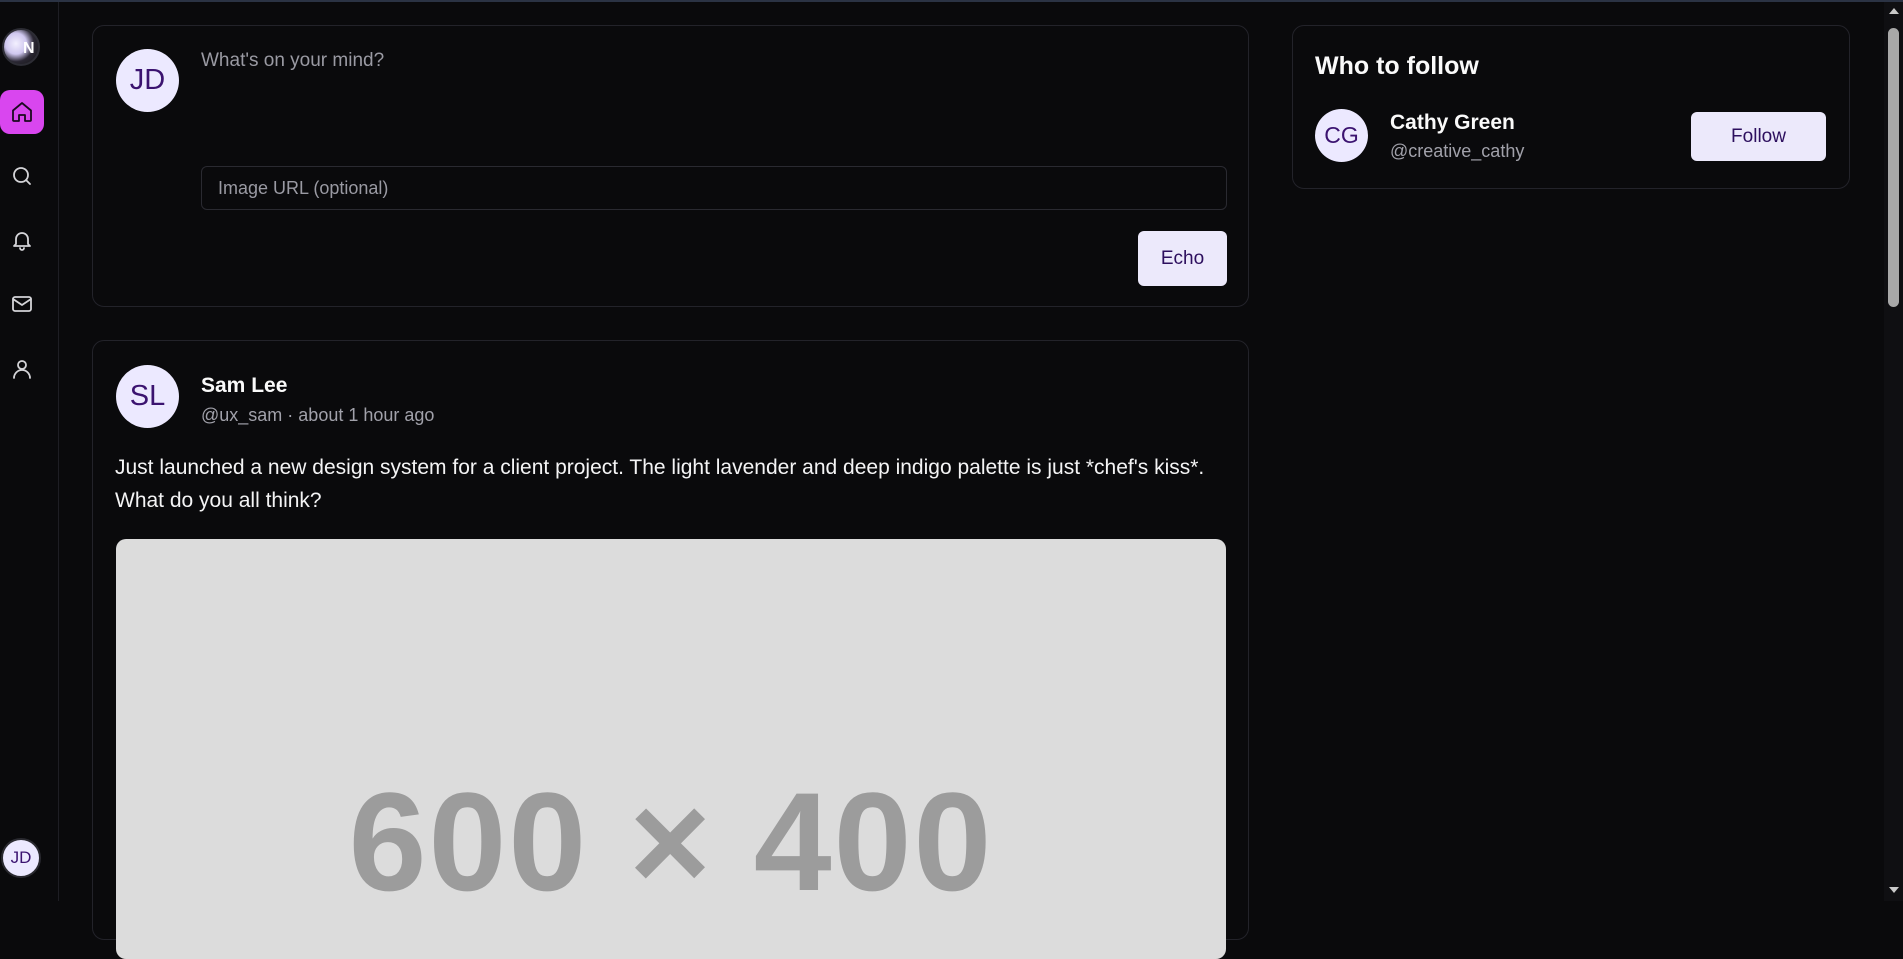 The image size is (1903, 959). I want to click on sidebar-item-profile, so click(22, 369).